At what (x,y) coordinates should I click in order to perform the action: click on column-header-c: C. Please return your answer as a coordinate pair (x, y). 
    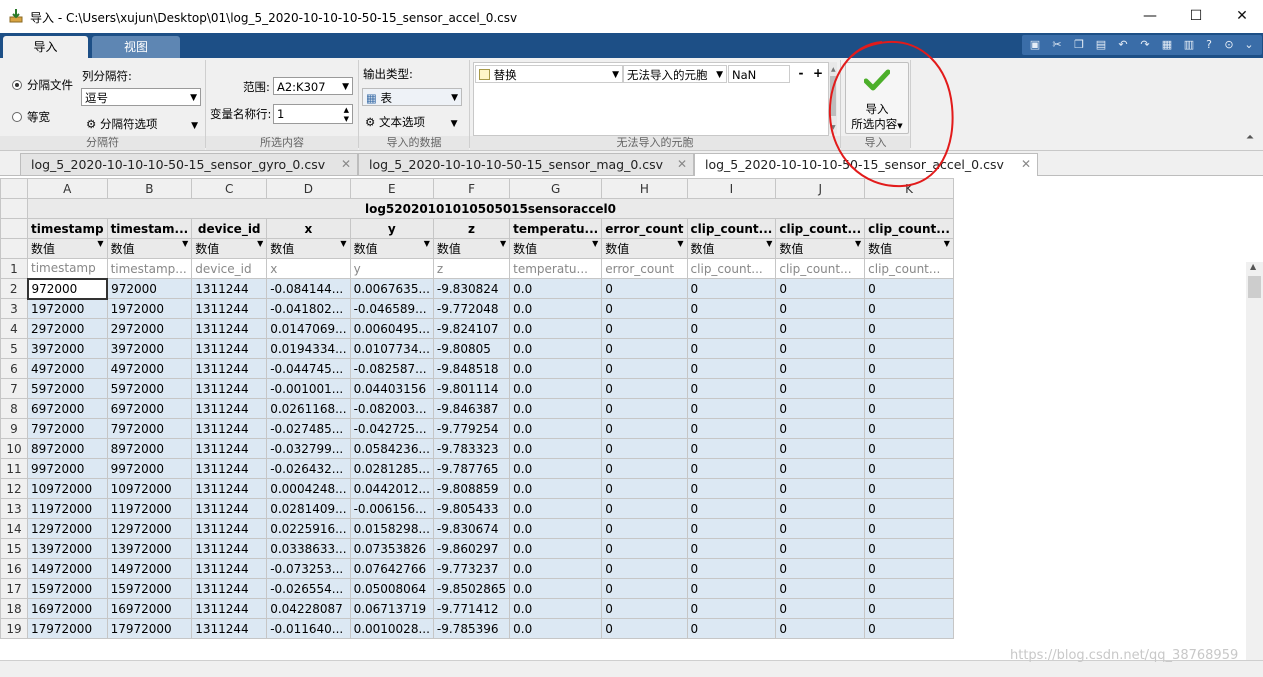
    Looking at the image, I should click on (229, 188).